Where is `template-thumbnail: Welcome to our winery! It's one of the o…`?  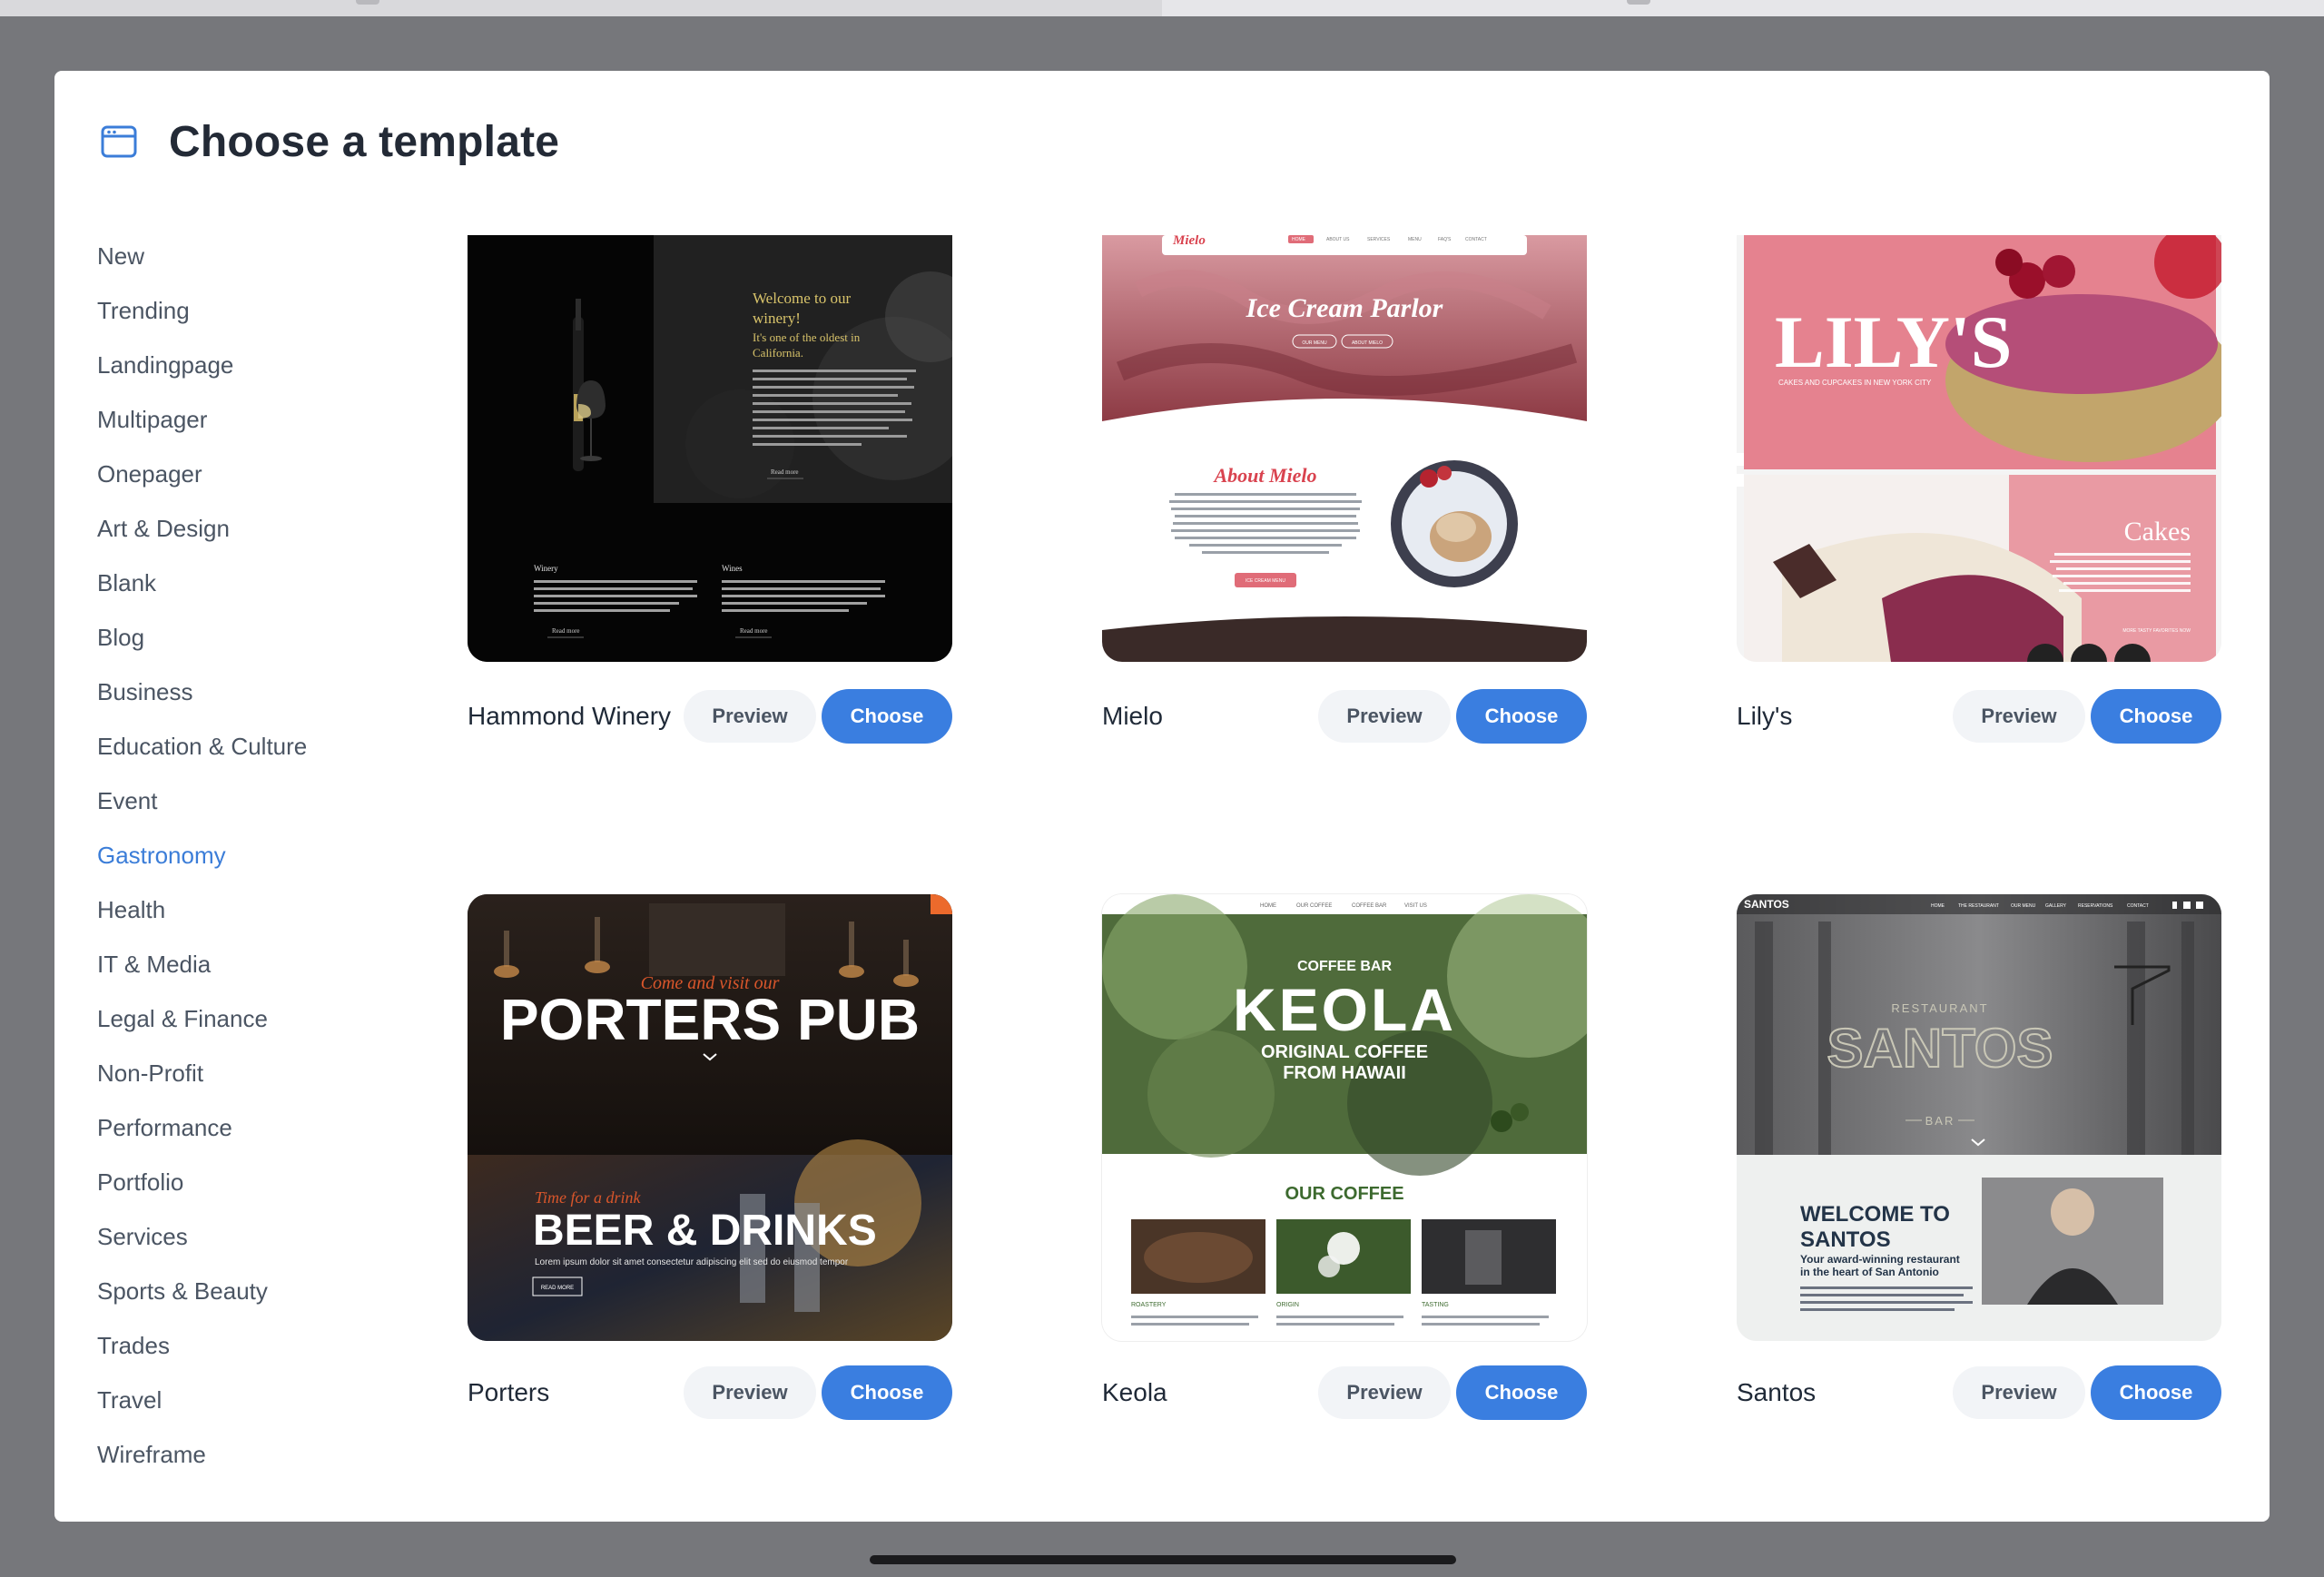
template-thumbnail: Welcome to our winery! It's one of the o… is located at coordinates (710, 449).